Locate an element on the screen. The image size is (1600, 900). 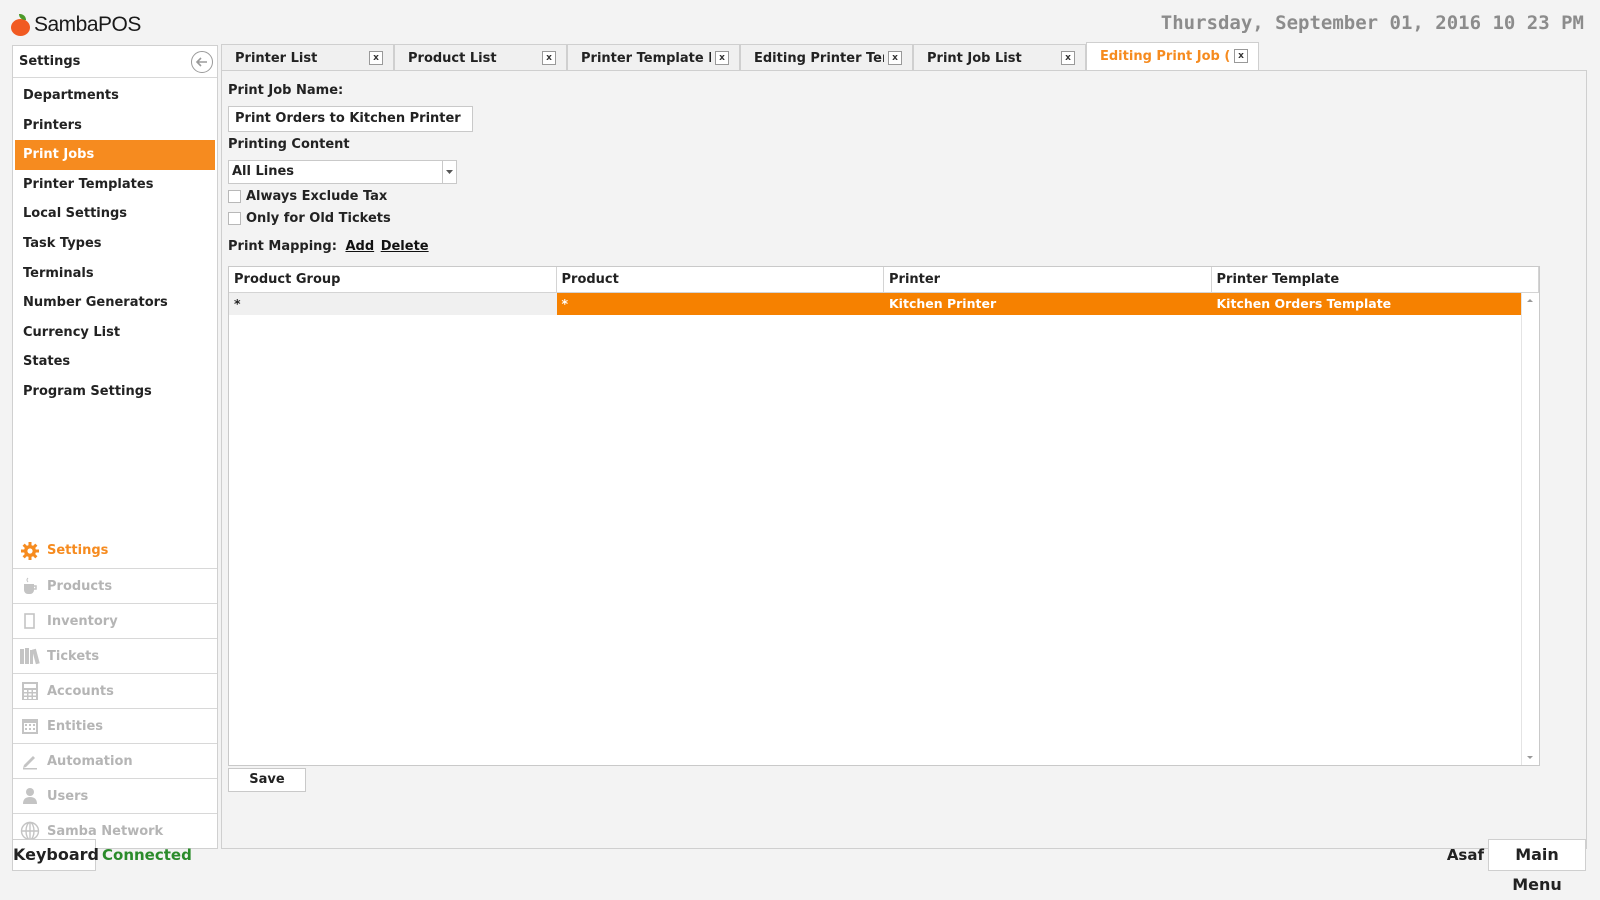
tab-label: Printer Template List is located at coordinates (646, 58).